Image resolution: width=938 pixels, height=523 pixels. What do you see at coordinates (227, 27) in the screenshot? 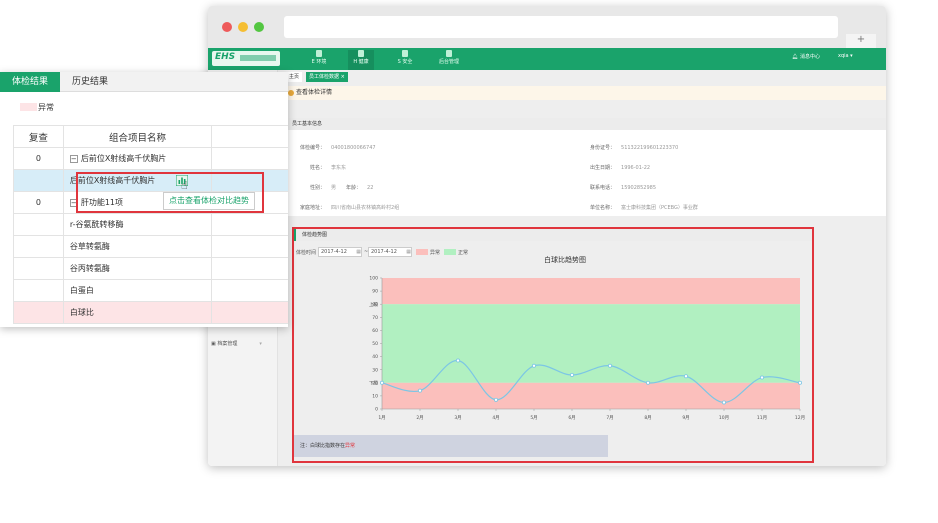
I see `close-dot` at bounding box center [227, 27].